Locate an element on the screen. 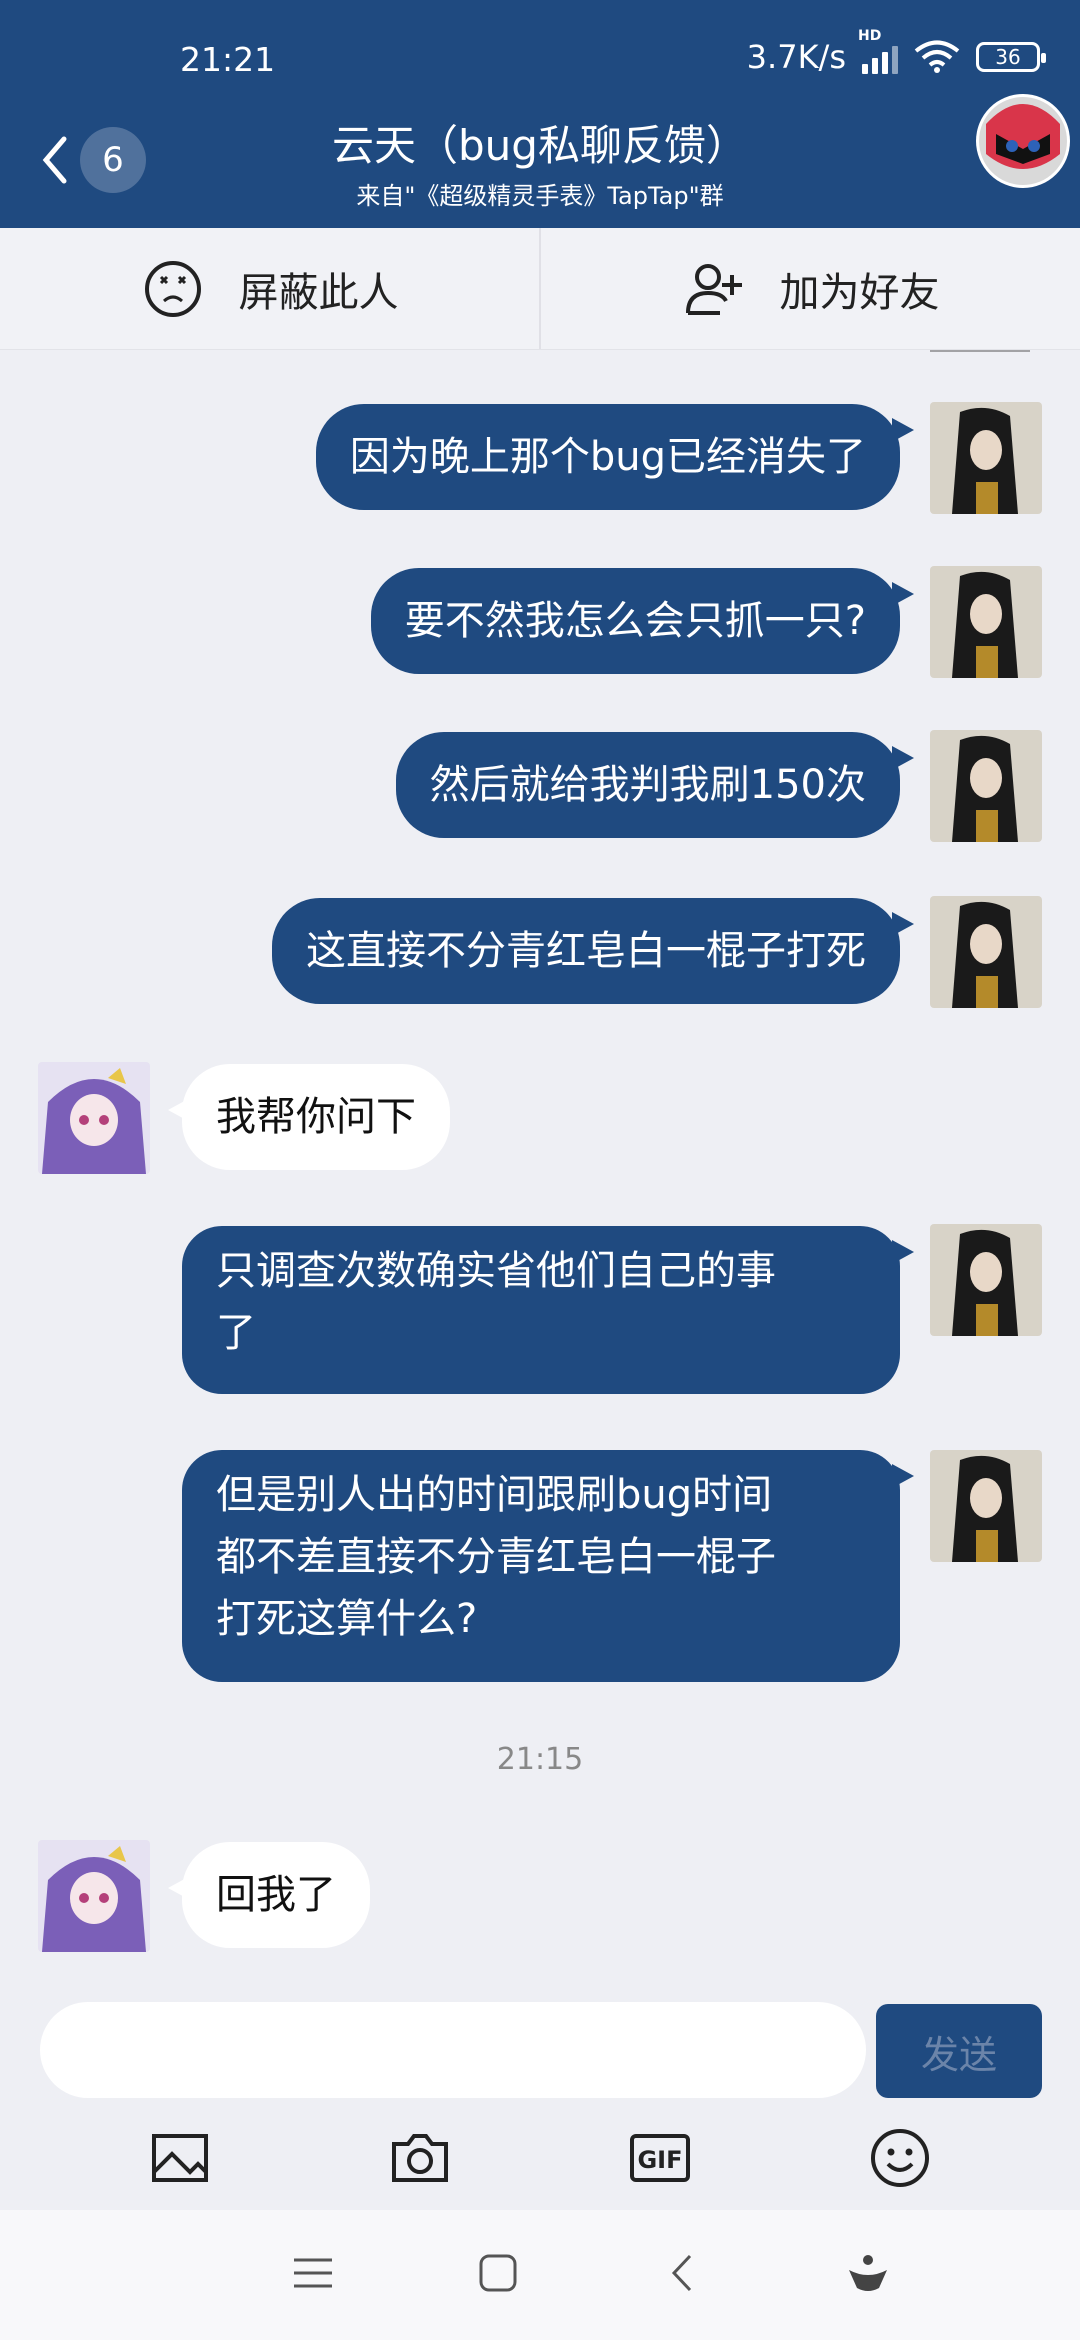  time-divider: 21:15 is located at coordinates (540, 1759).